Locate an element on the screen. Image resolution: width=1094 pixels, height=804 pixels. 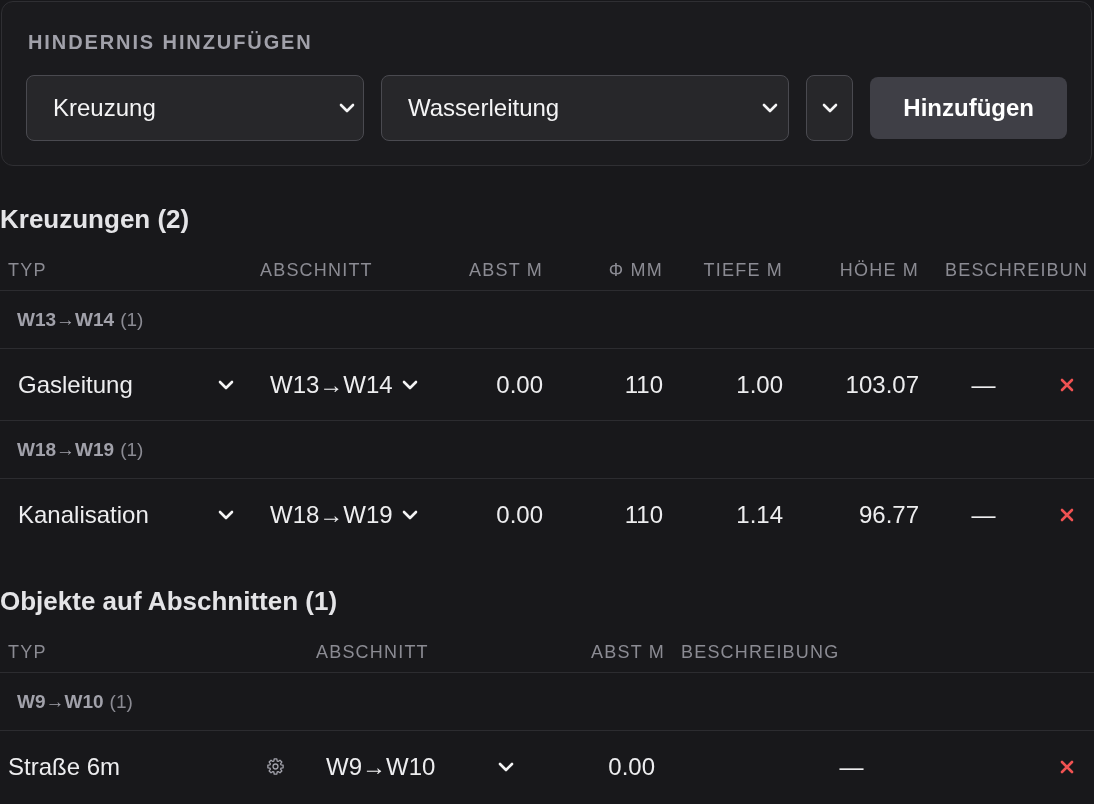
add-button: Hinzufügen is located at coordinates (968, 108).